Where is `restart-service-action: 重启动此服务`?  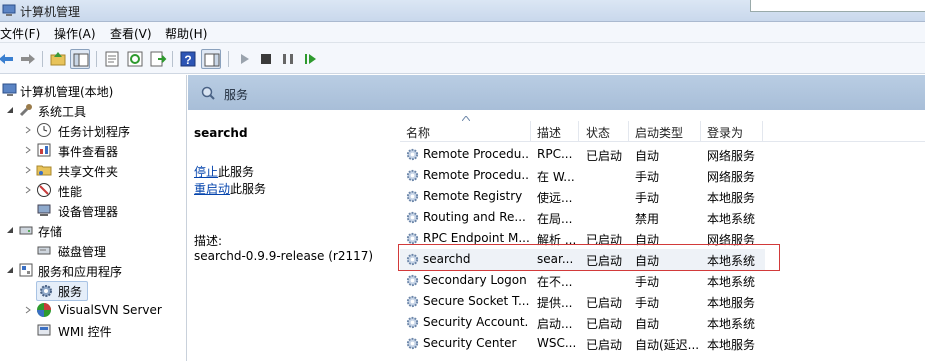 restart-service-action: 重启动此服务 is located at coordinates (230, 188).